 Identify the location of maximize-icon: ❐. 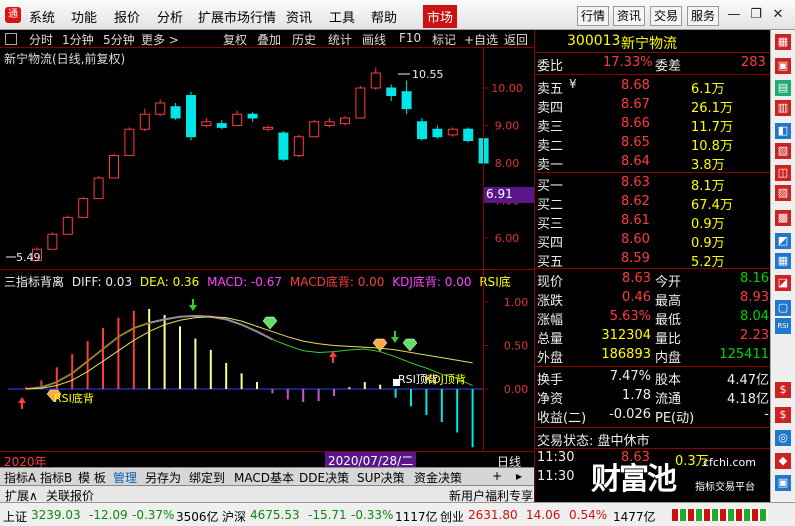
(756, 16).